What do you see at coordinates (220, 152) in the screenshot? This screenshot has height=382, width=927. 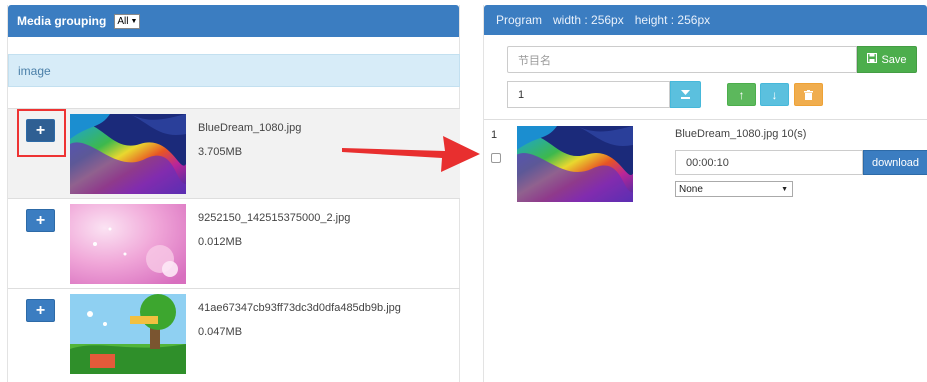 I see `media-filesize: 3.705MB` at bounding box center [220, 152].